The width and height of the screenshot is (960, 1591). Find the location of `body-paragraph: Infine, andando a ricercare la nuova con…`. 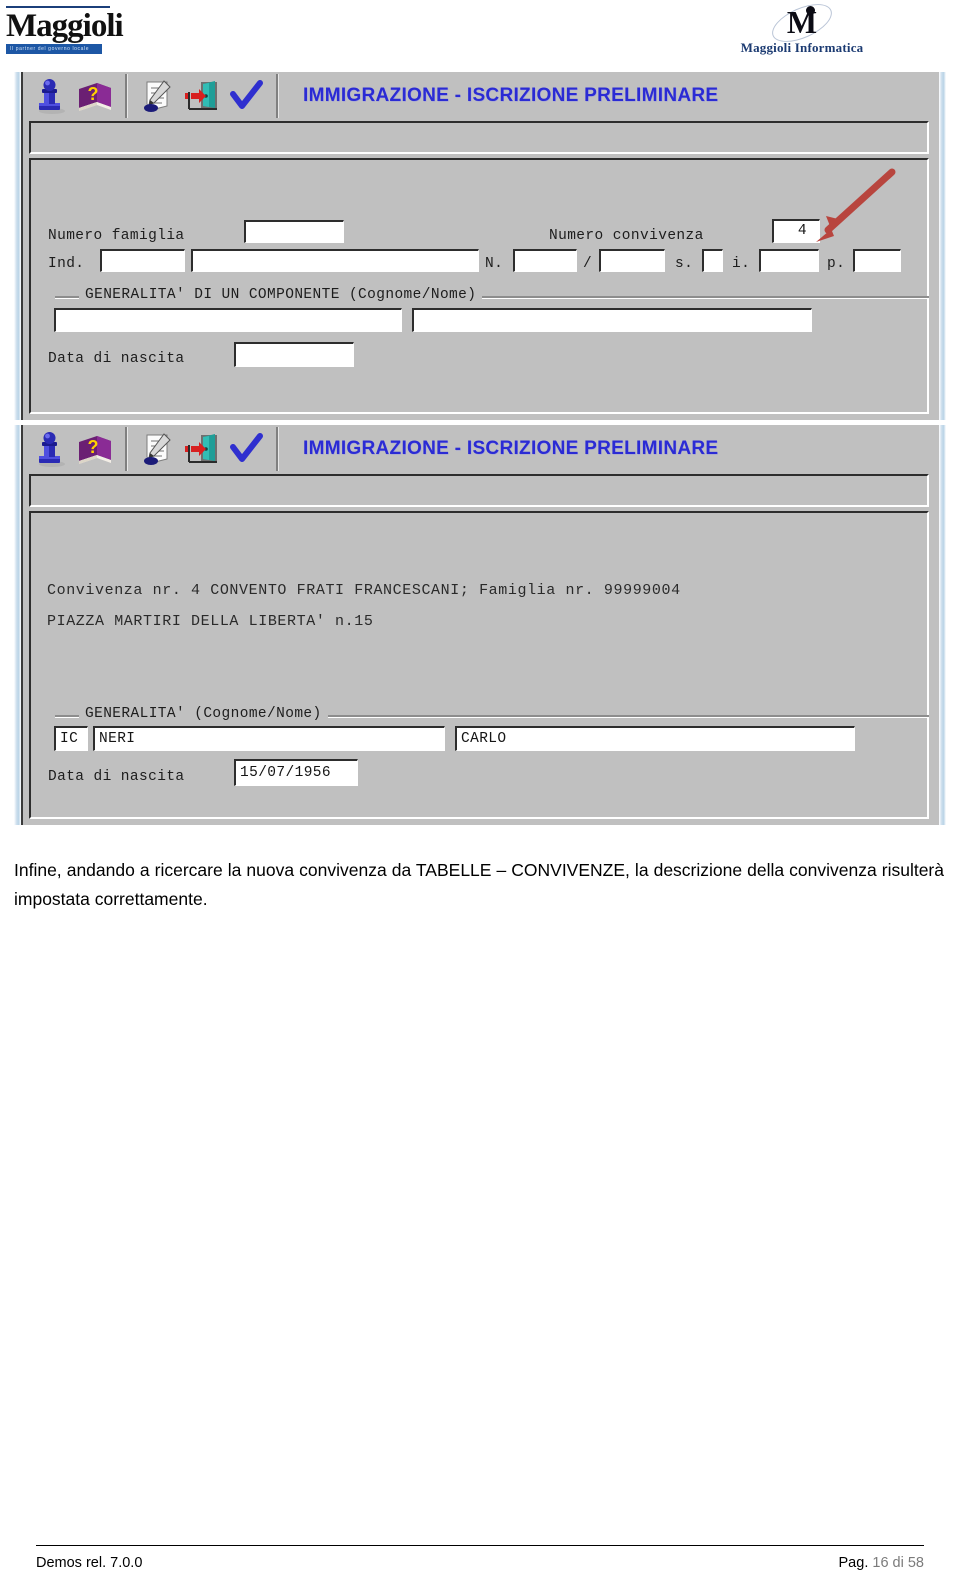

body-paragraph: Infine, andando a ricercare la nuova con… is located at coordinates (479, 884).